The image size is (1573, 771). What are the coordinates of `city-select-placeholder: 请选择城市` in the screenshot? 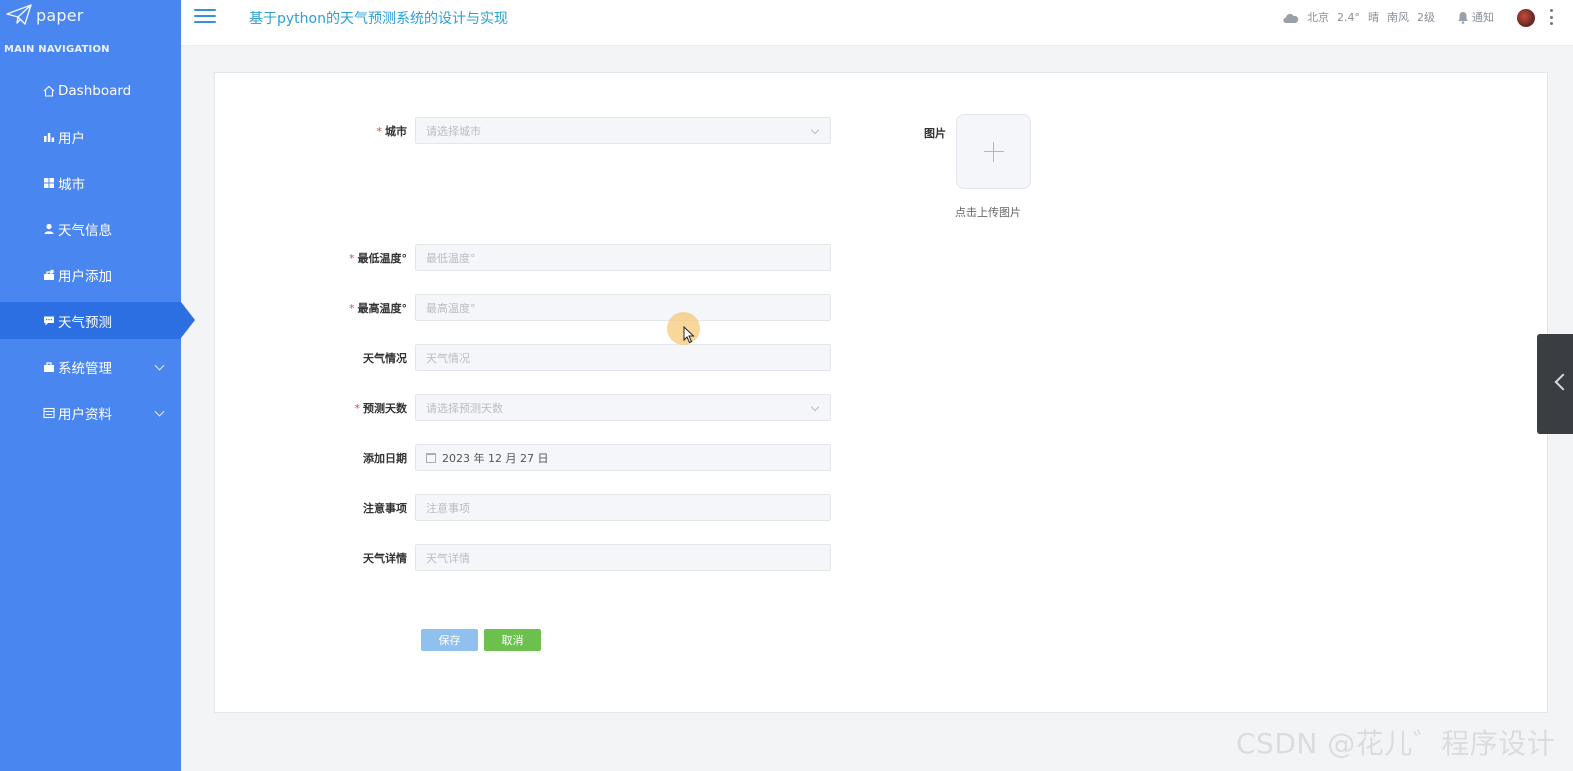 It's located at (453, 131).